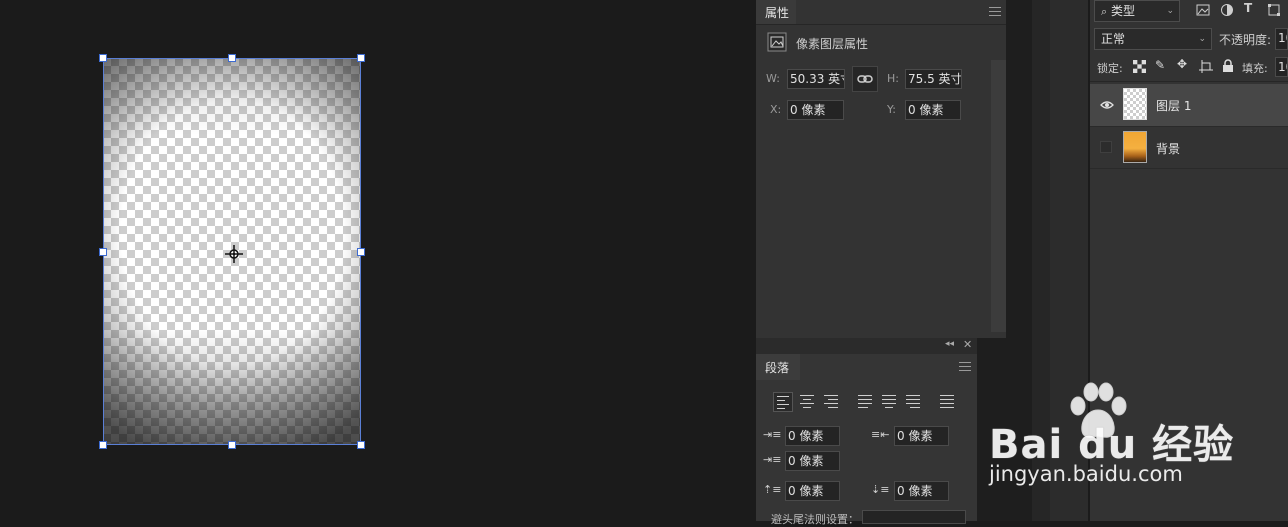 The height and width of the screenshot is (527, 1288). What do you see at coordinates (880, 434) in the screenshot?
I see `indent-right-icon: ≡⇤` at bounding box center [880, 434].